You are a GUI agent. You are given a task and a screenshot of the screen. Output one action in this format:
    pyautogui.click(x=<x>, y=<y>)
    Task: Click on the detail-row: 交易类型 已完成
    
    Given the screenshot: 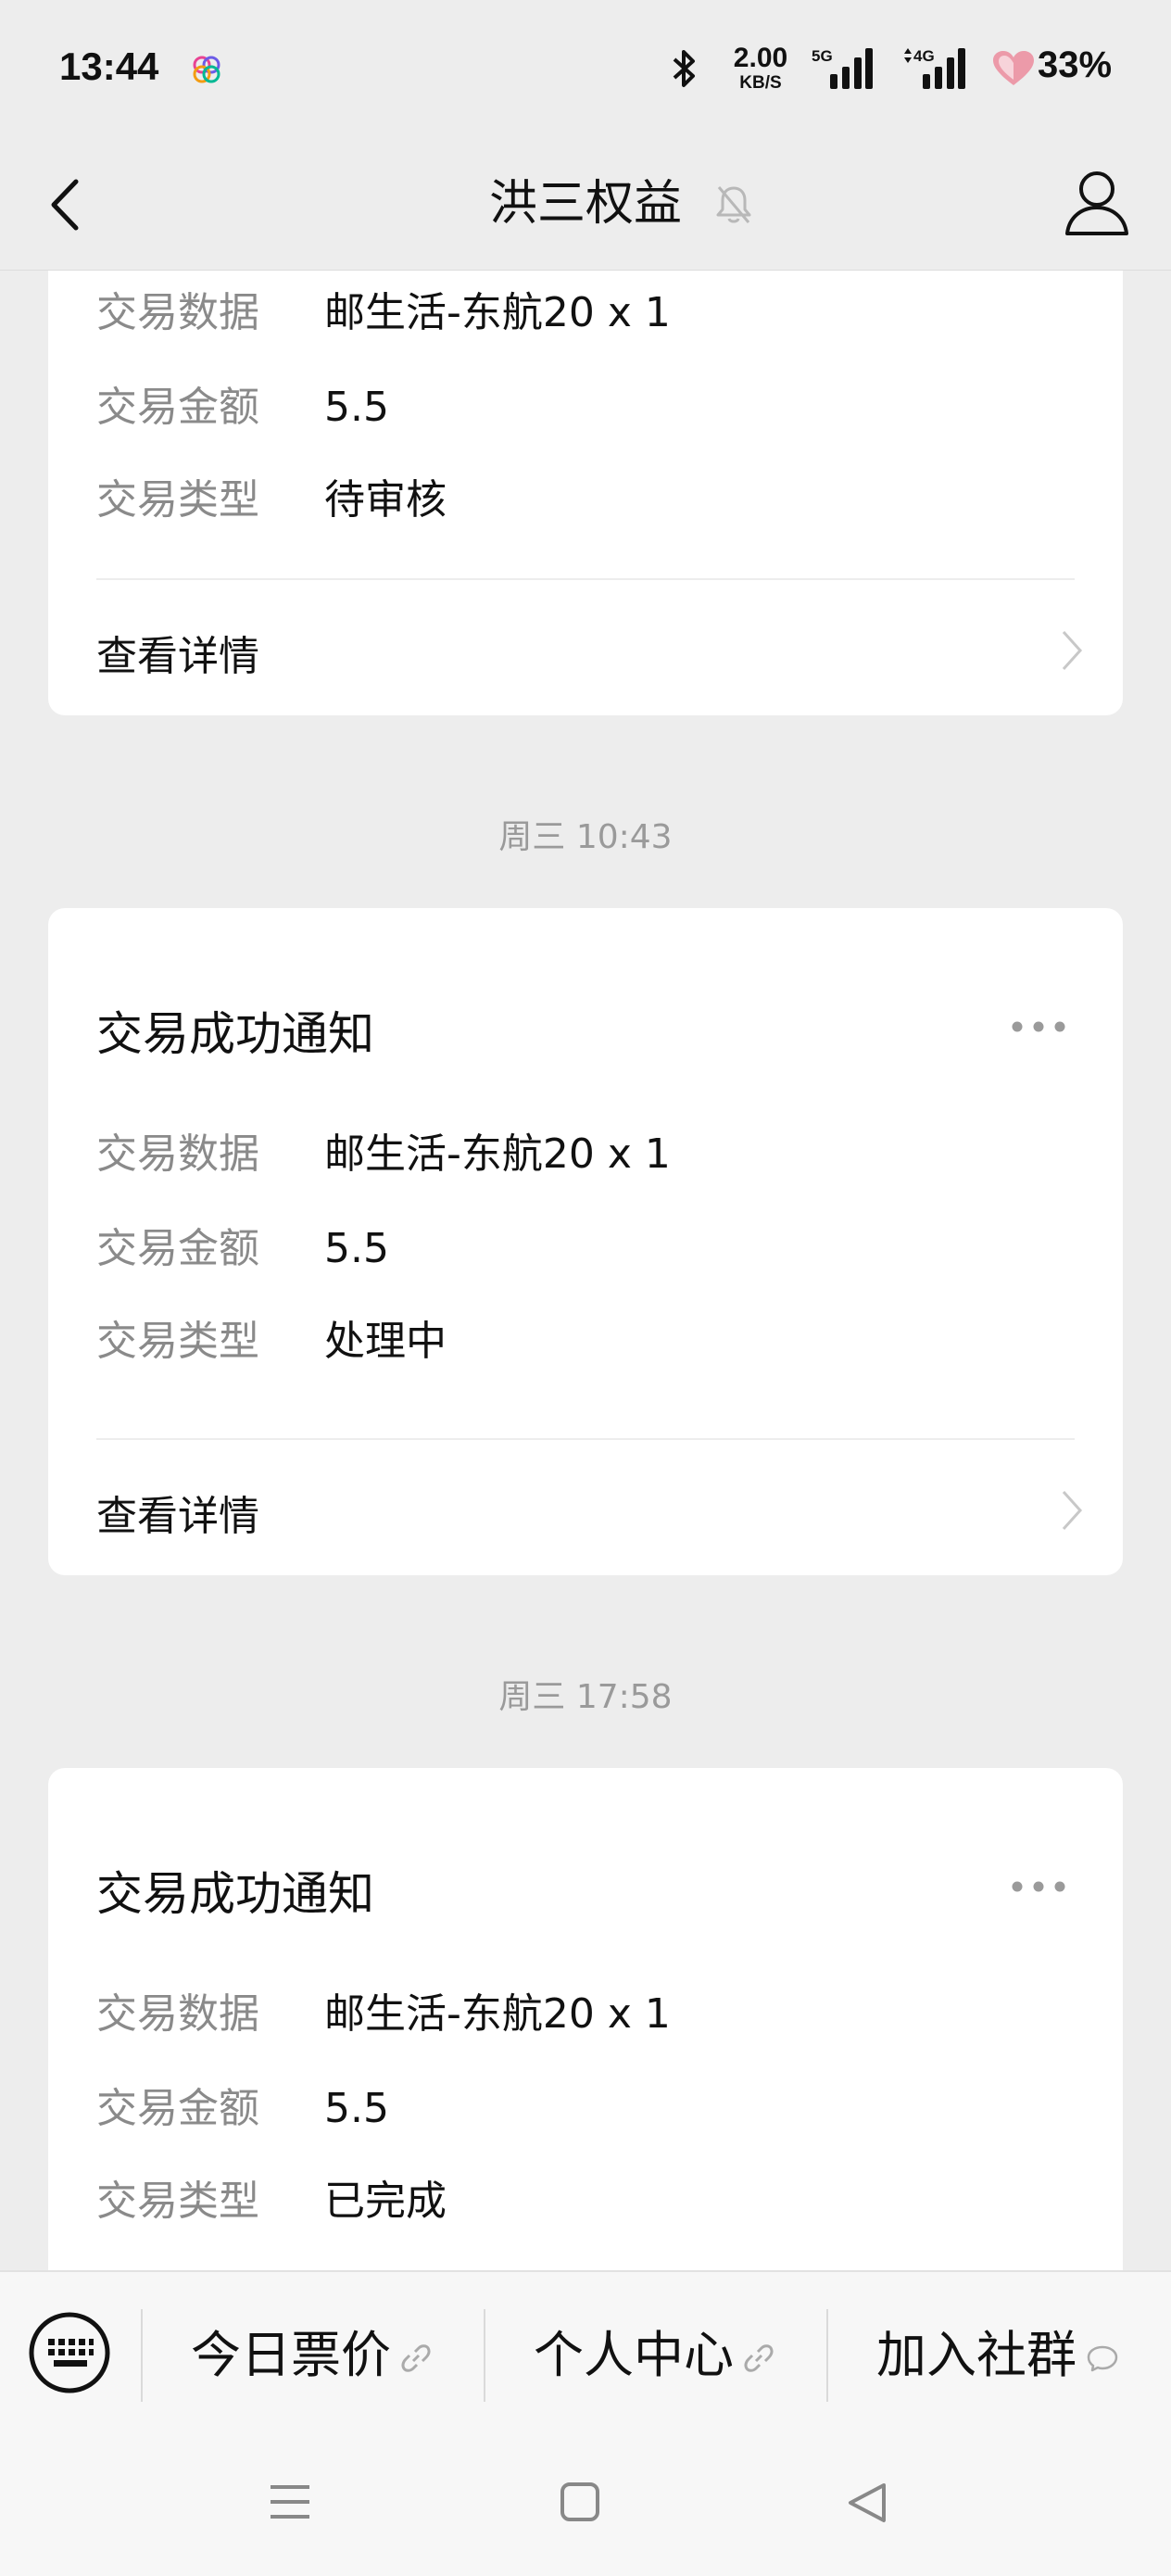 What is the action you would take?
    pyautogui.click(x=272, y=2201)
    